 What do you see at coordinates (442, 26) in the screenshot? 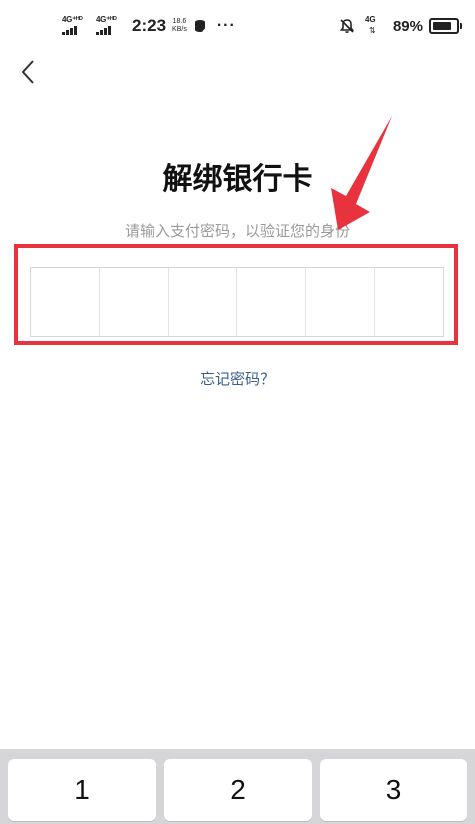
I see `battery-fill` at bounding box center [442, 26].